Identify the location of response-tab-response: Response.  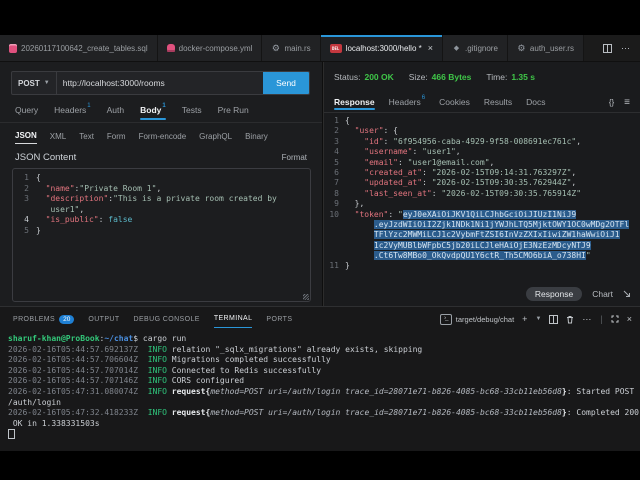
(354, 102).